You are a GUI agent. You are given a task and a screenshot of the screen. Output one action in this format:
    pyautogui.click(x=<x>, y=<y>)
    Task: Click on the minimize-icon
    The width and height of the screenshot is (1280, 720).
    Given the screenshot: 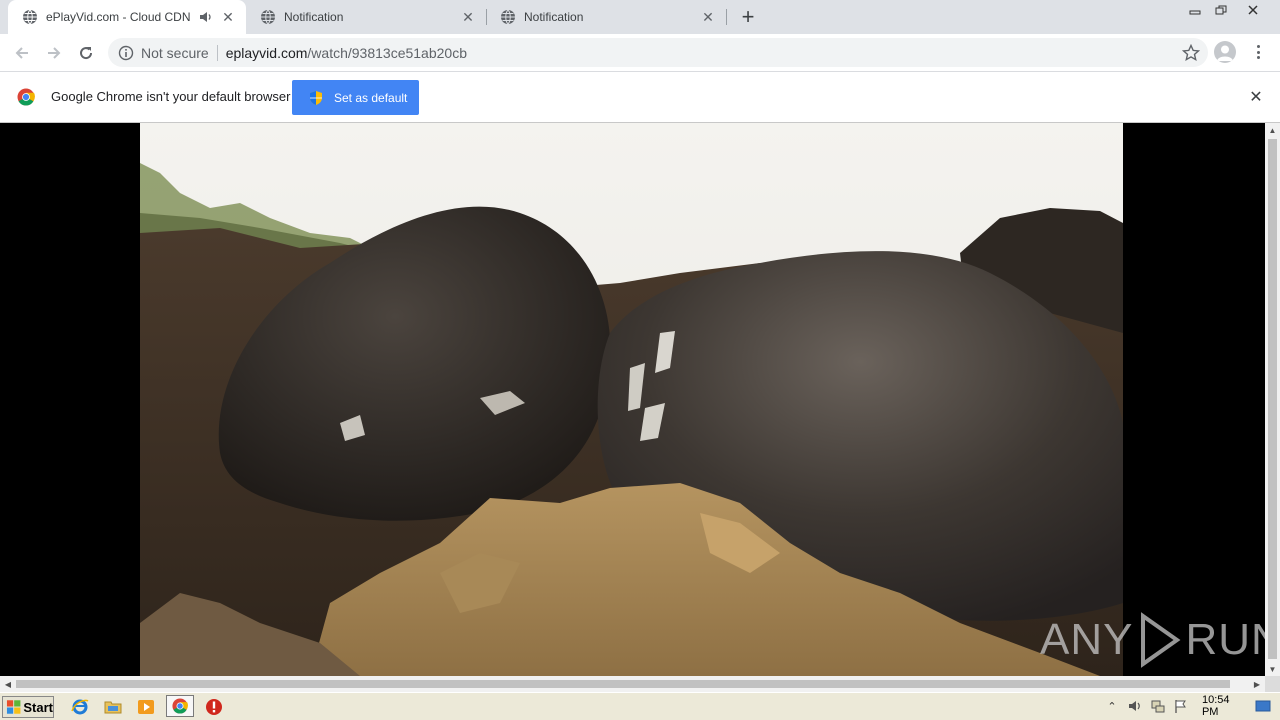 What is the action you would take?
    pyautogui.click(x=1195, y=12)
    